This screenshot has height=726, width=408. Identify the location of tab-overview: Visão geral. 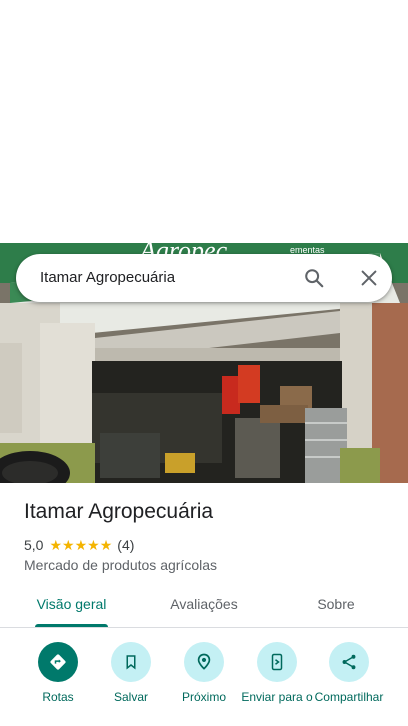
(71, 604).